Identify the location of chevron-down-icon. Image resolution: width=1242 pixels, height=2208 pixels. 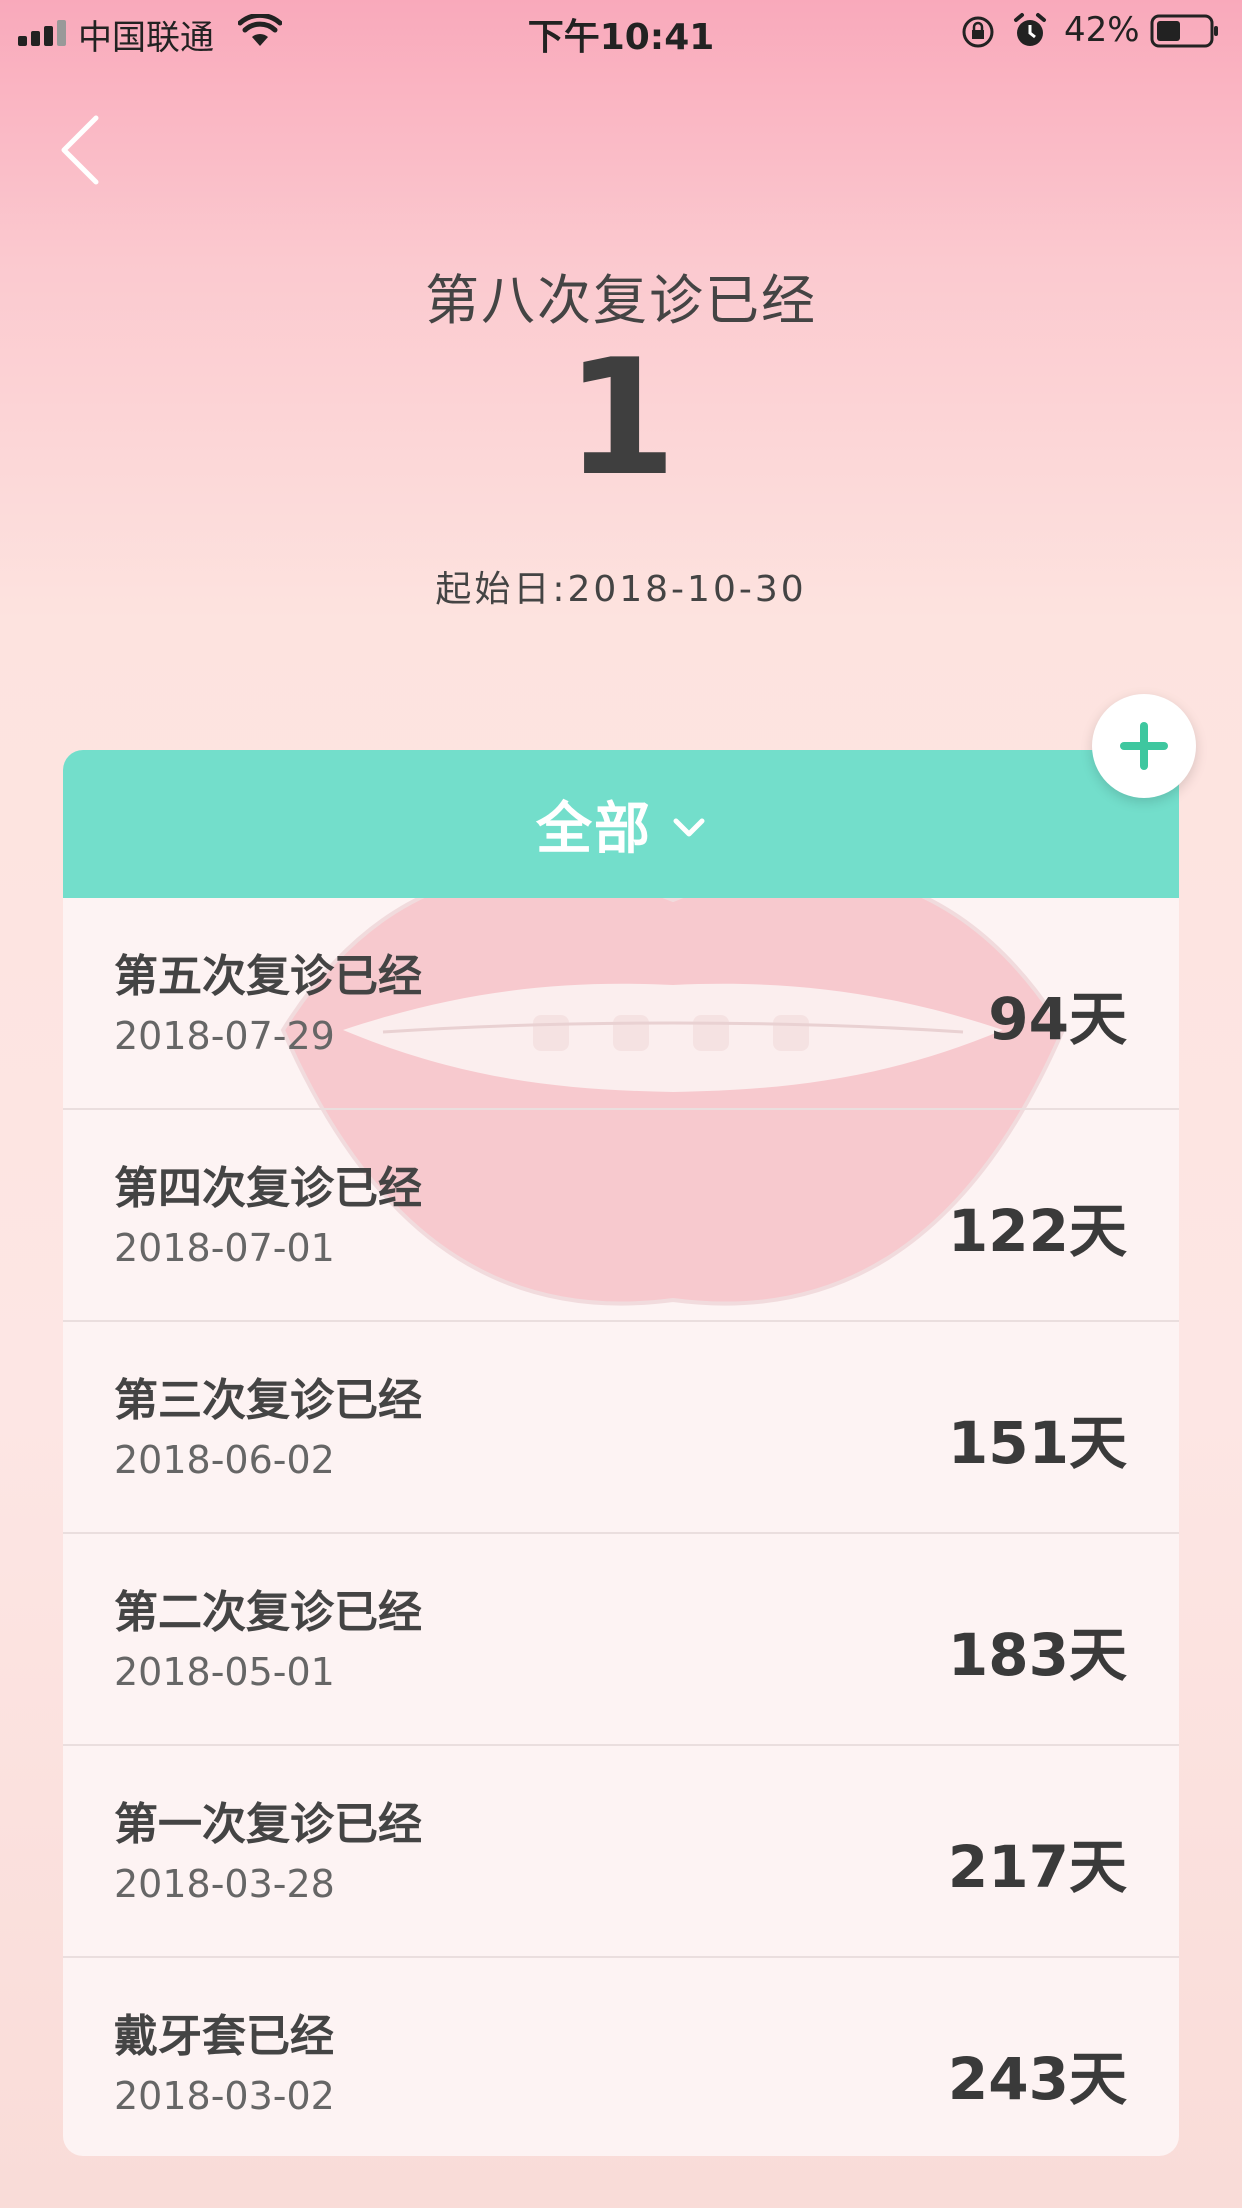
(689, 827).